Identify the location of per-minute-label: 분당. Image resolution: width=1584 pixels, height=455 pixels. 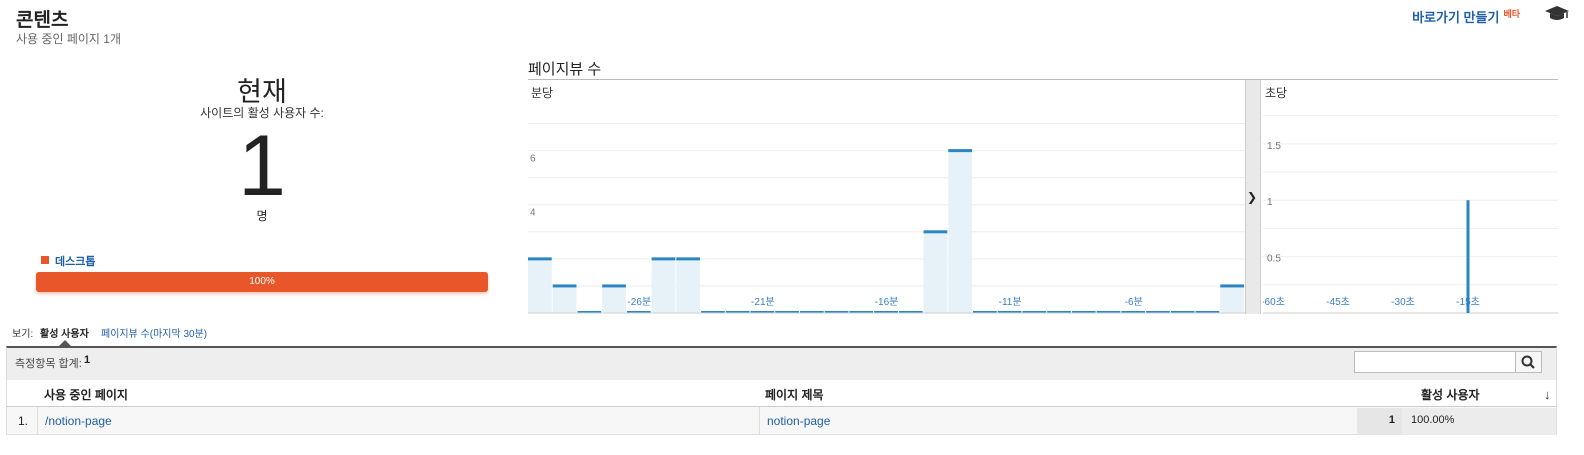
(542, 93).